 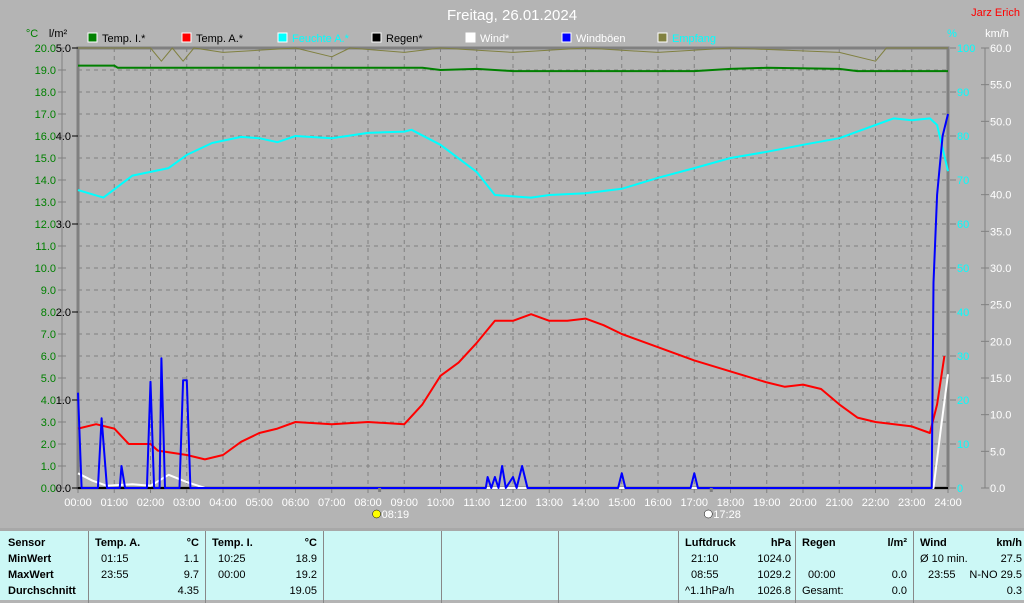 I want to click on x-tick-label: 21:00, so click(x=839, y=503).